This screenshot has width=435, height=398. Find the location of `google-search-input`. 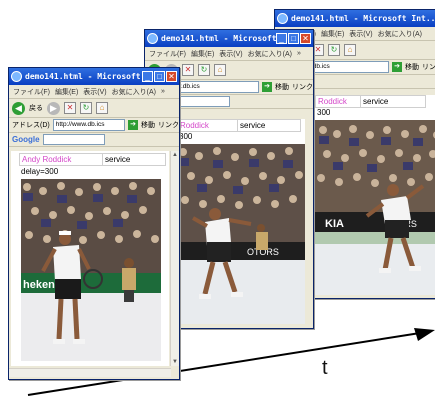

google-search-input is located at coordinates (73, 139).